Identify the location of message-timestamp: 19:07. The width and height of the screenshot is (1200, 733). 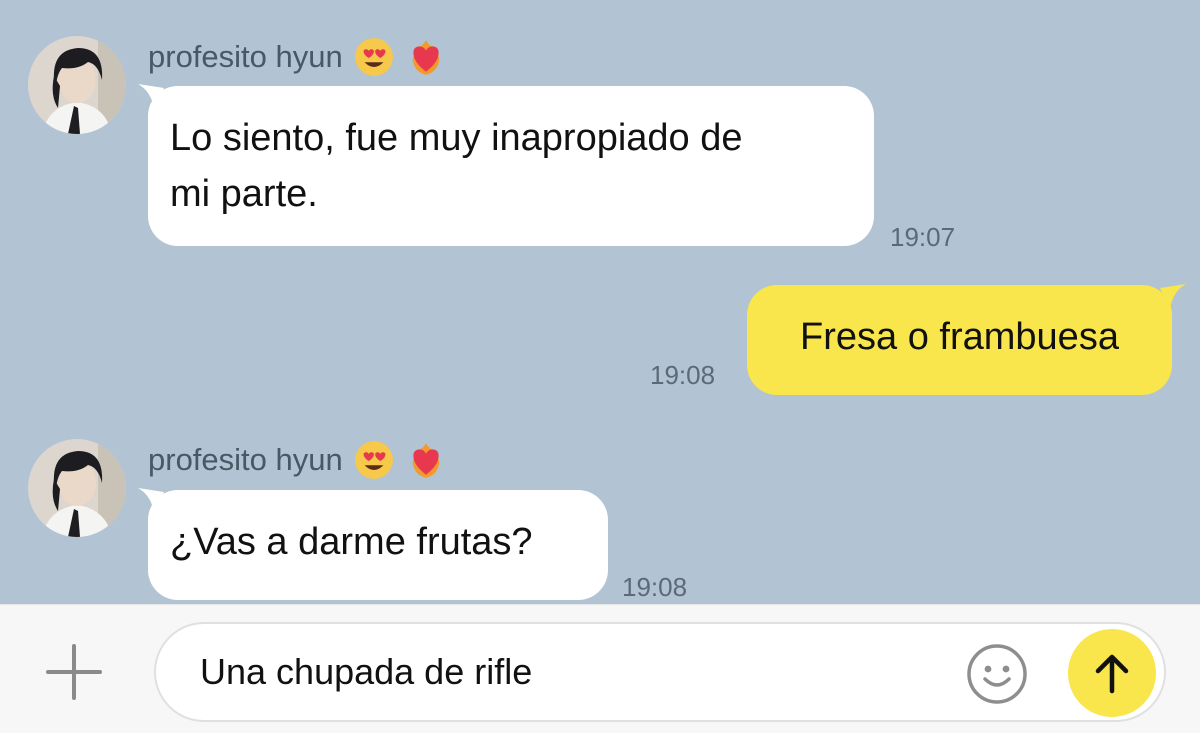
(923, 237).